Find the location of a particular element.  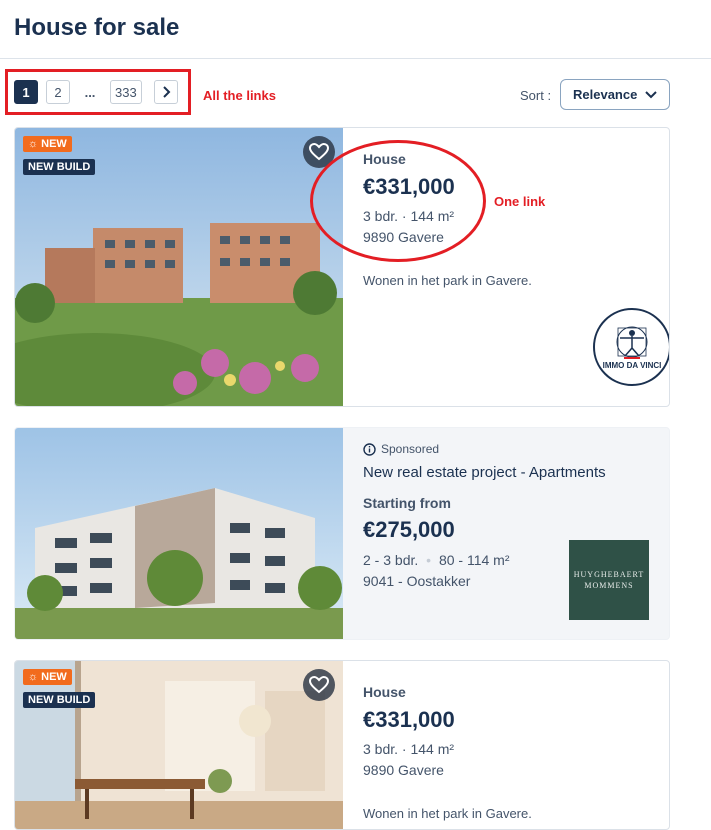

divider is located at coordinates (355, 58).